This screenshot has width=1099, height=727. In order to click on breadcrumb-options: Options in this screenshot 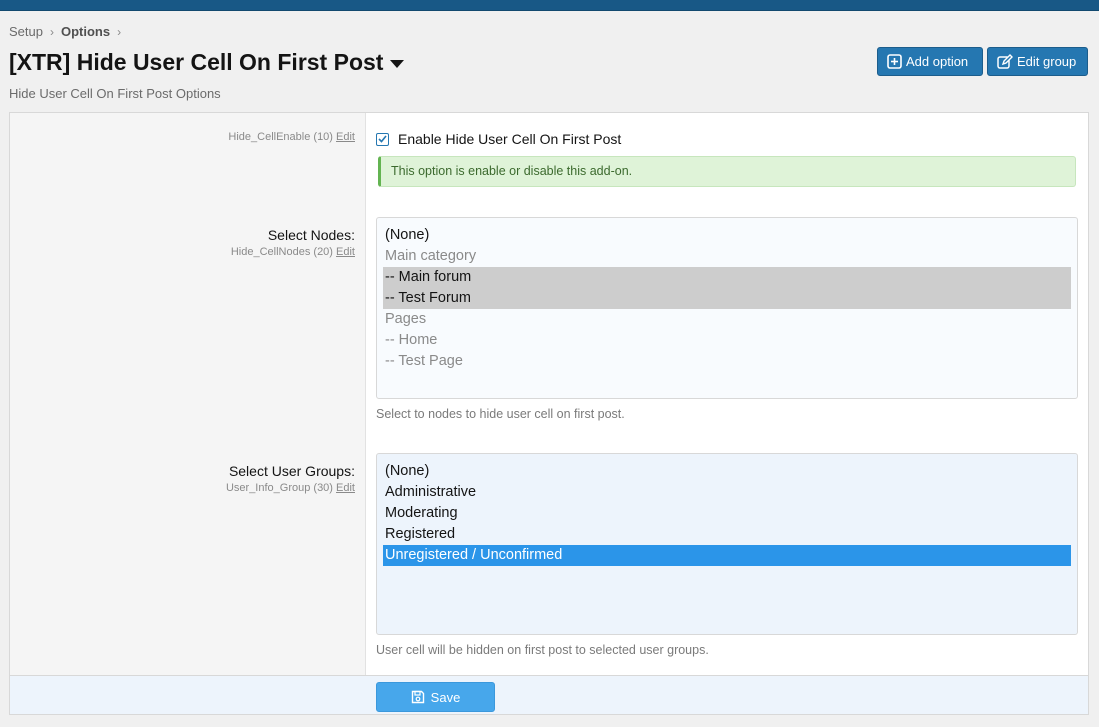, I will do `click(85, 31)`.